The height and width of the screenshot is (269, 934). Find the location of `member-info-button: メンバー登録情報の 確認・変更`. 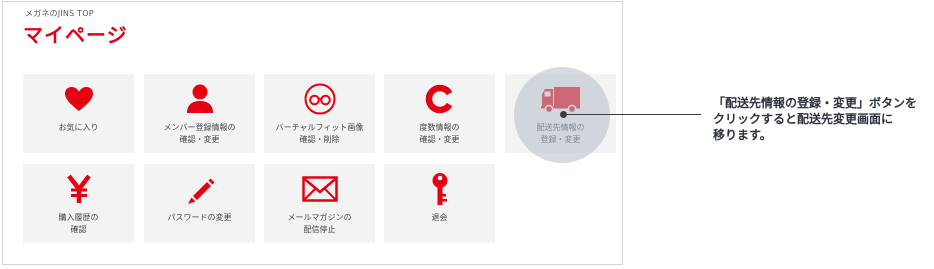

member-info-button: メンバー登録情報の 確認・変更 is located at coordinates (199, 113).